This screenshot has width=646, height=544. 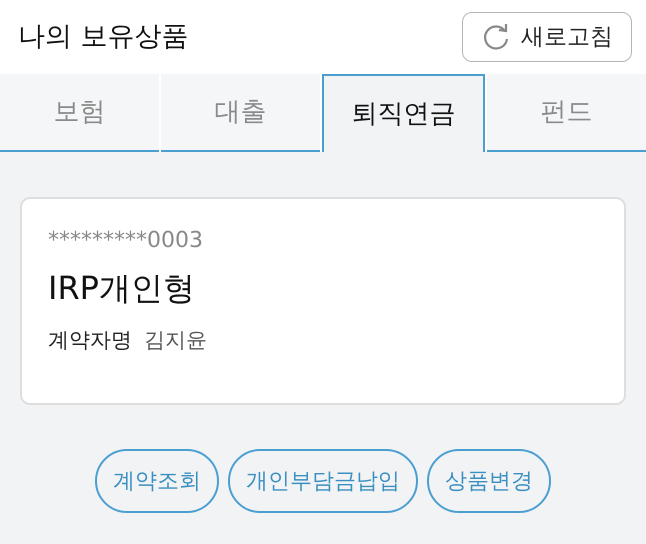 What do you see at coordinates (157, 481) in the screenshot?
I see `action-button: 계약조회` at bounding box center [157, 481].